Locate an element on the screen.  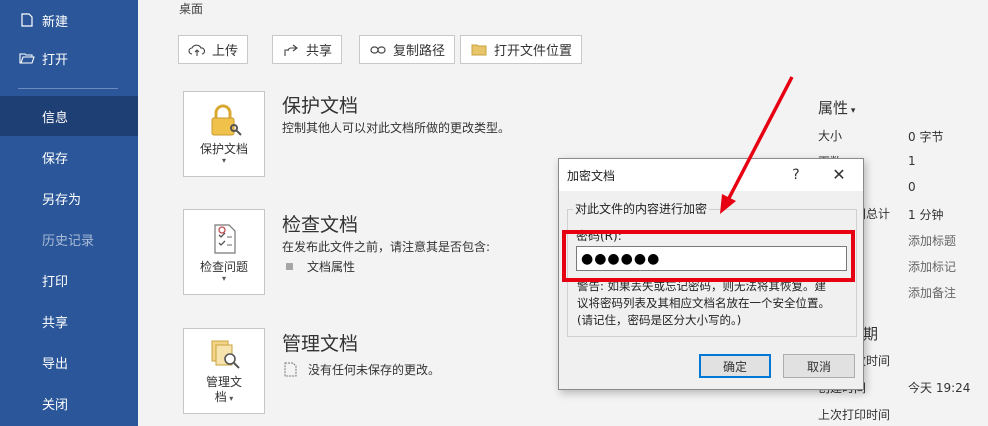
sidebar-item-export: 导出 is located at coordinates (69, 362).